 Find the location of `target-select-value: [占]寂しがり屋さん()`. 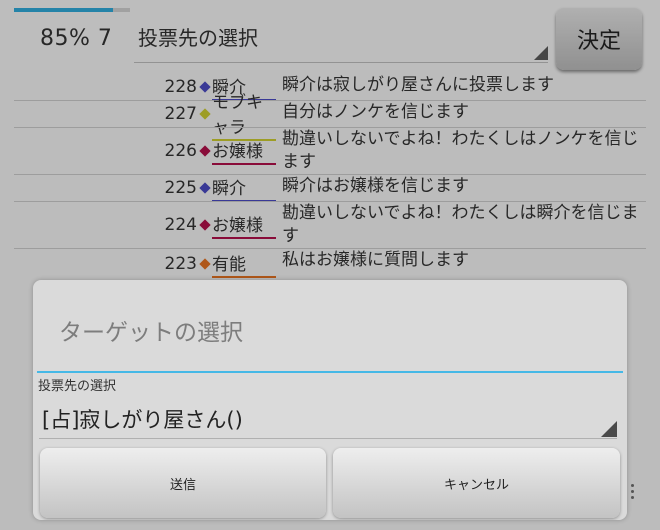

target-select-value: [占]寂しがり屋さん() is located at coordinates (142, 420).